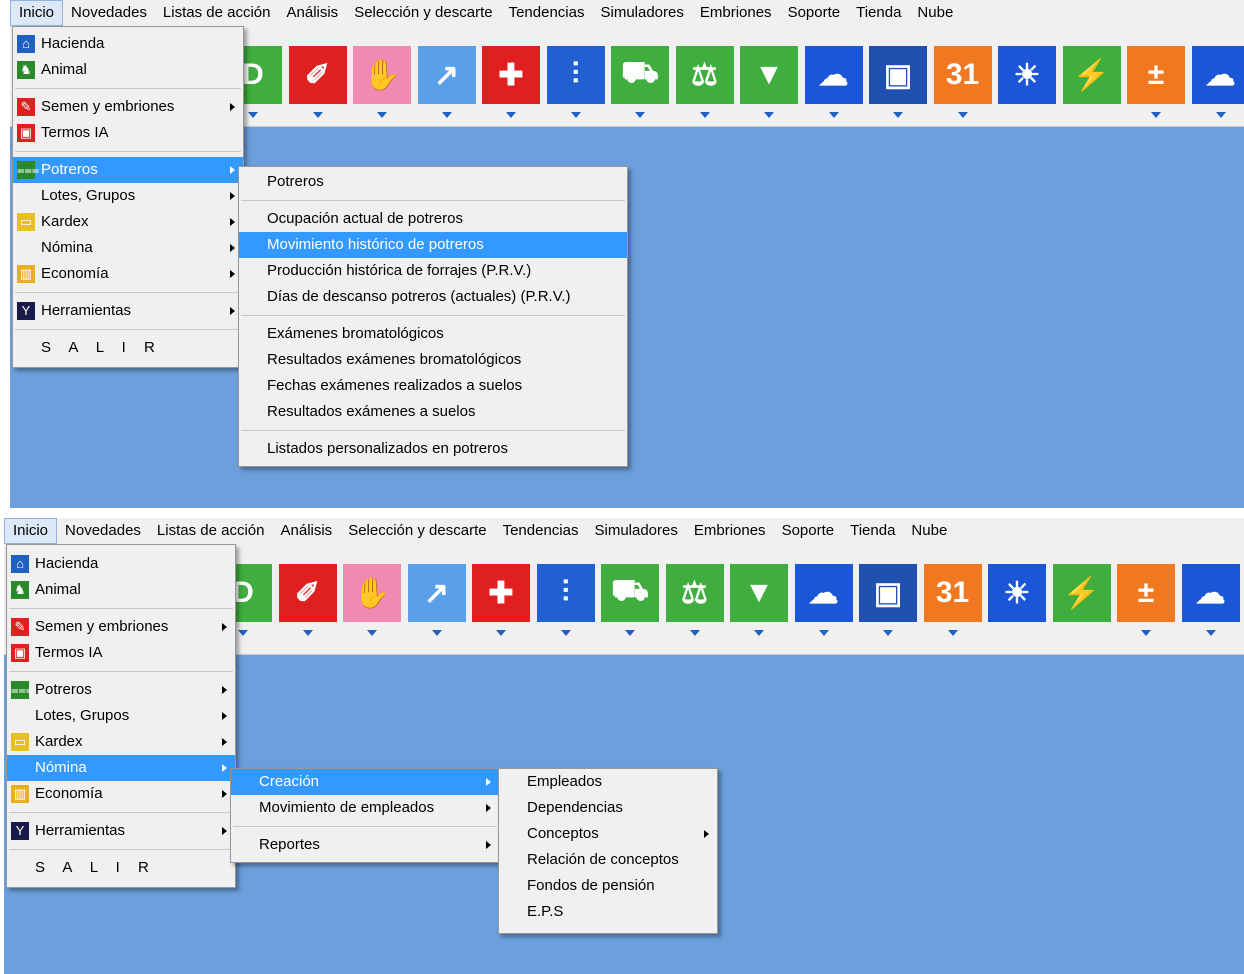  I want to click on submenu-item-potreros: Potreros, so click(433, 182).